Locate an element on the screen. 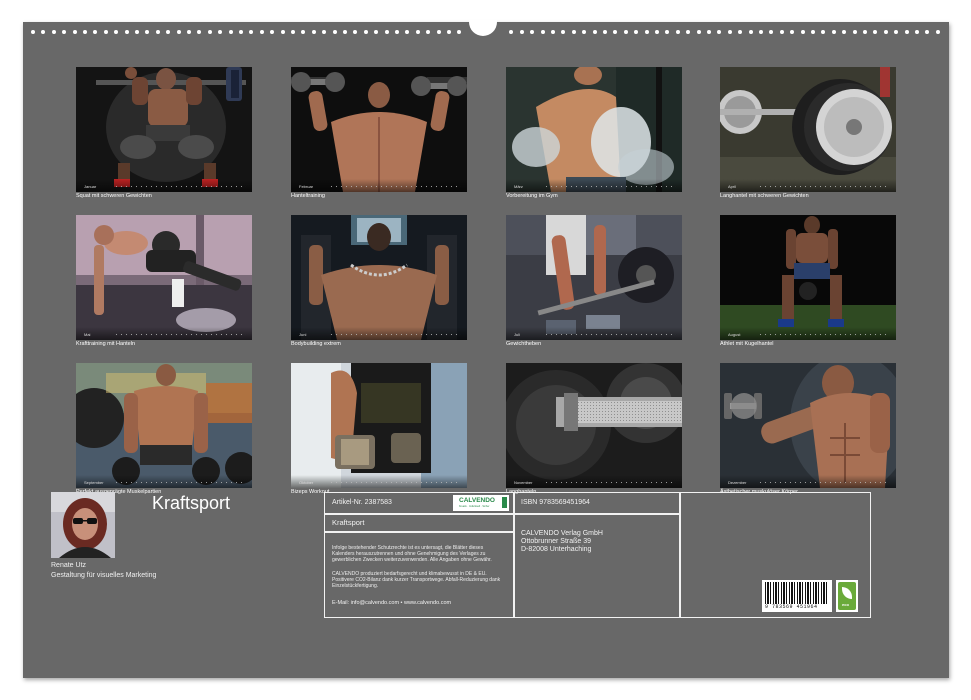 This screenshot has height=700, width=971. squat-photo is located at coordinates (164, 129).